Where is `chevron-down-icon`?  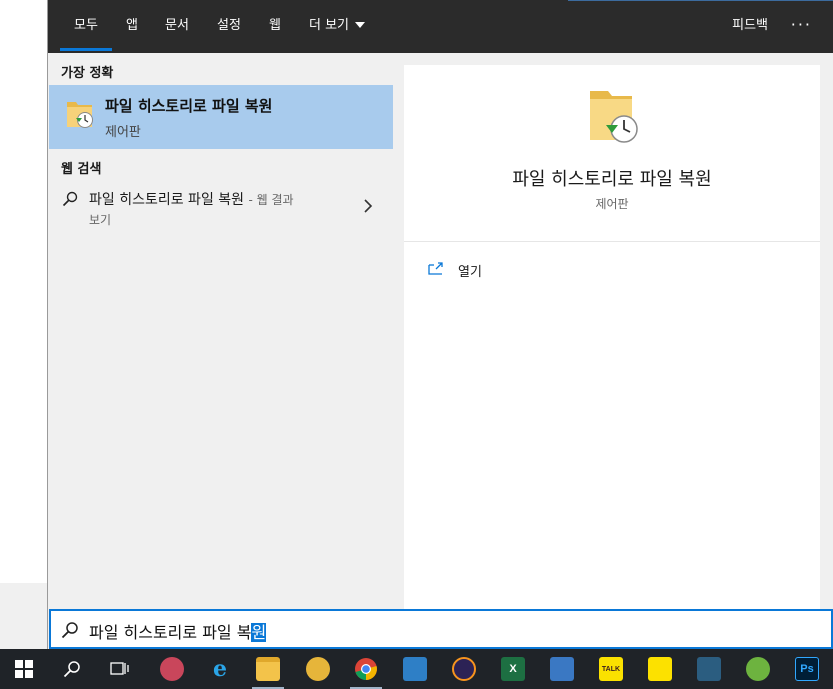
chevron-down-icon is located at coordinates (360, 24).